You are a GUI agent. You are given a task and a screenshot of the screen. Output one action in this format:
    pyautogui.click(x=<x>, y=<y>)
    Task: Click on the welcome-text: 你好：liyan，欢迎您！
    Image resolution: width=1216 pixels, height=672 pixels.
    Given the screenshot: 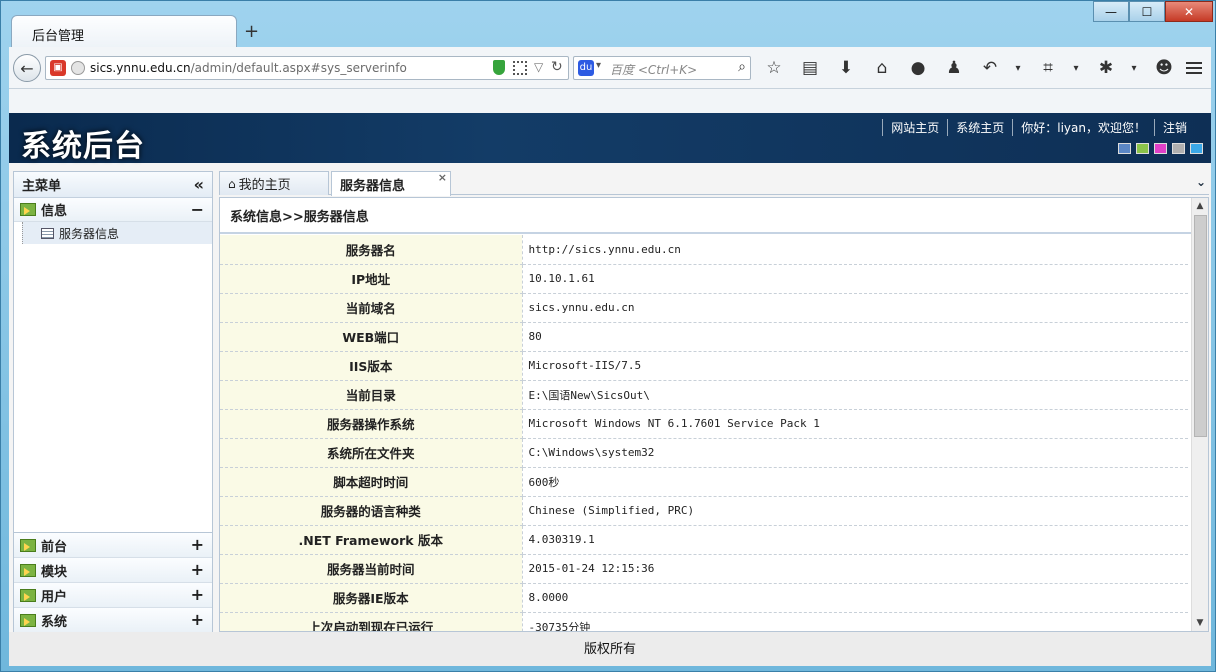 What is the action you would take?
    pyautogui.click(x=1083, y=127)
    